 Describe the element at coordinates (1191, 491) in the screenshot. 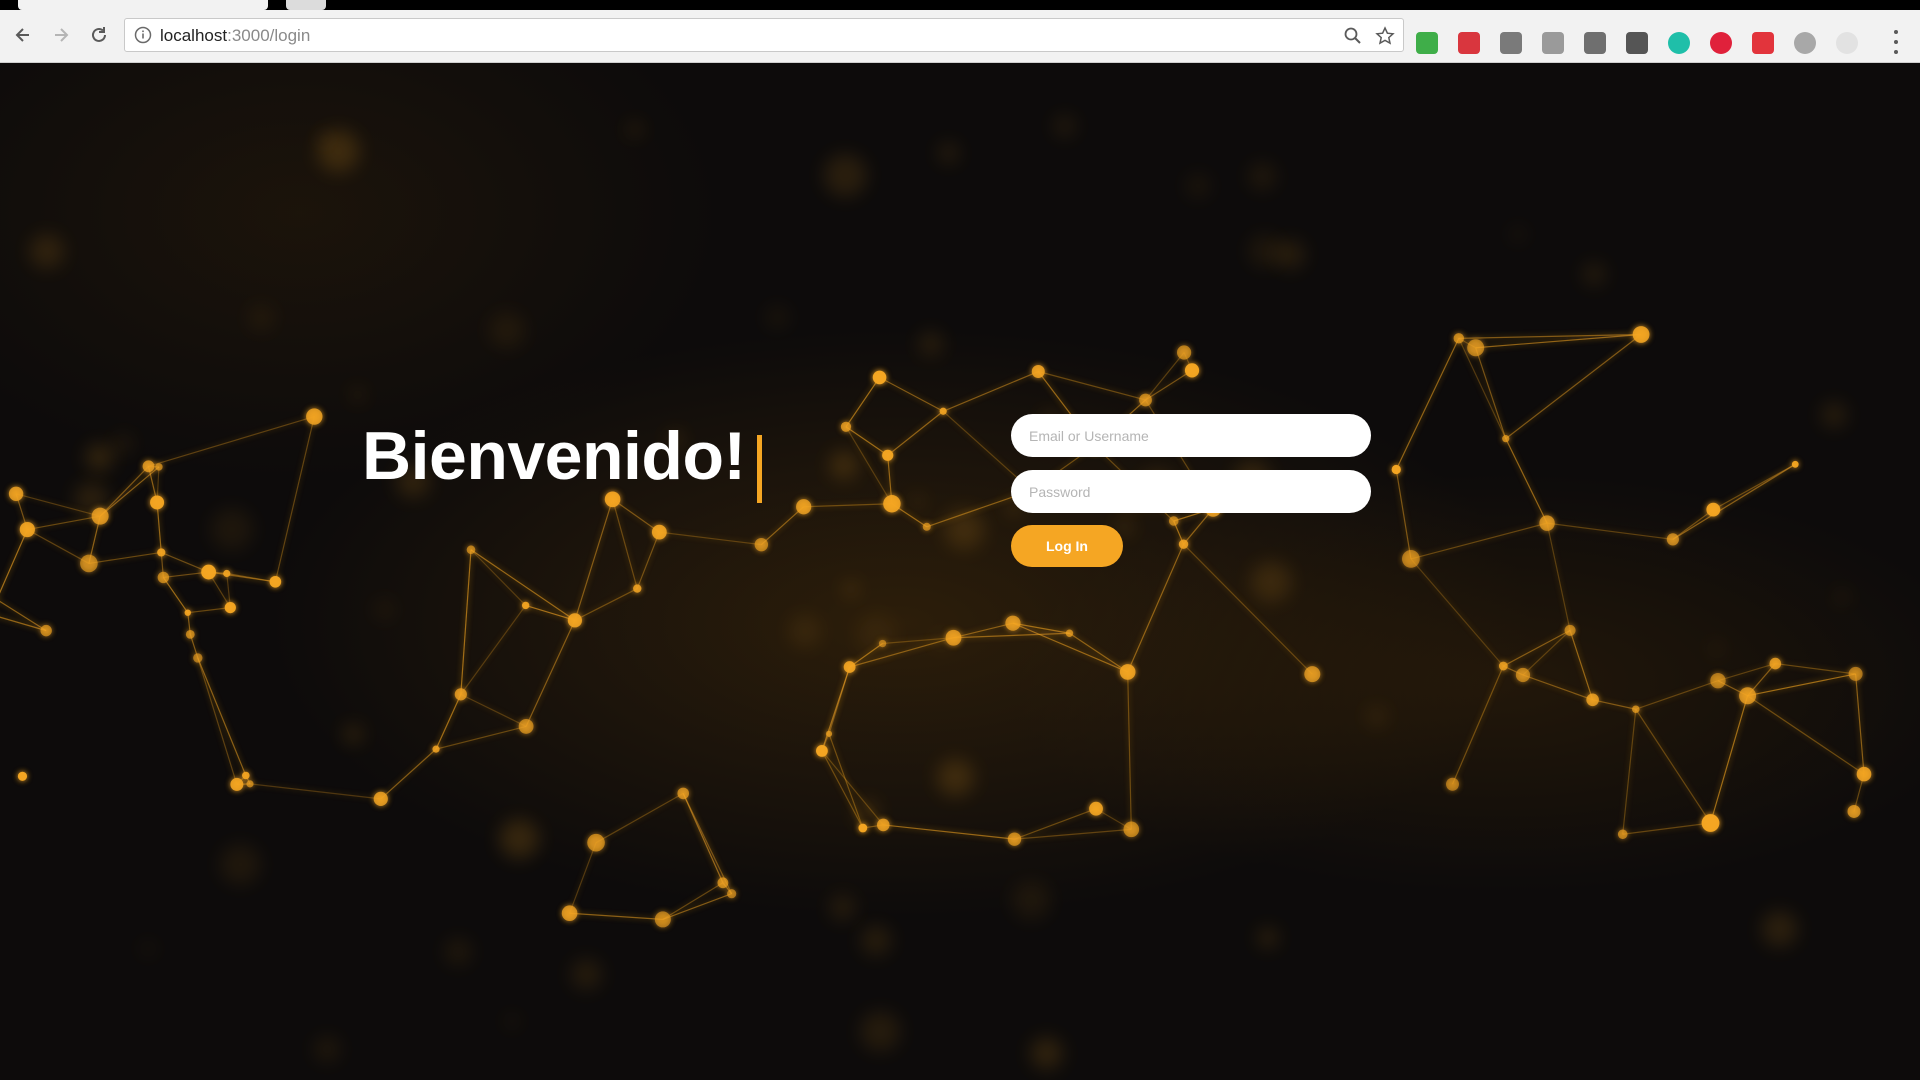

I see `password-input` at that location.